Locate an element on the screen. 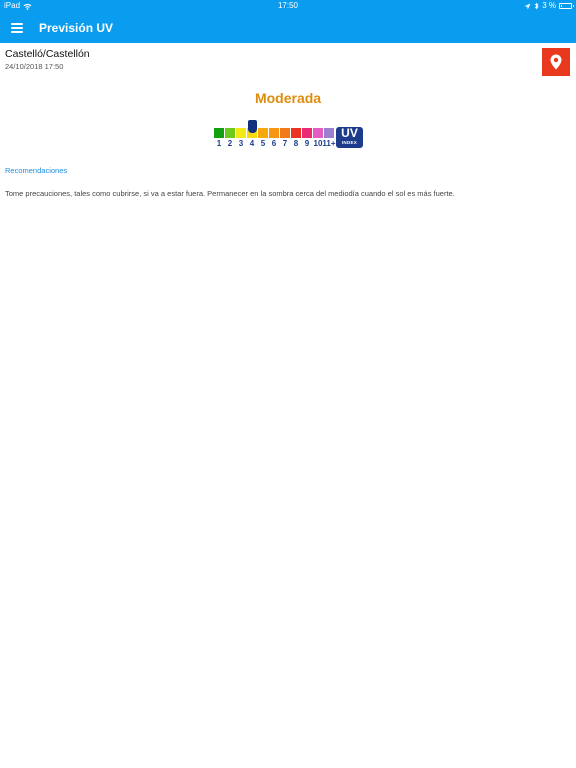  map-pin-icon is located at coordinates (556, 62).